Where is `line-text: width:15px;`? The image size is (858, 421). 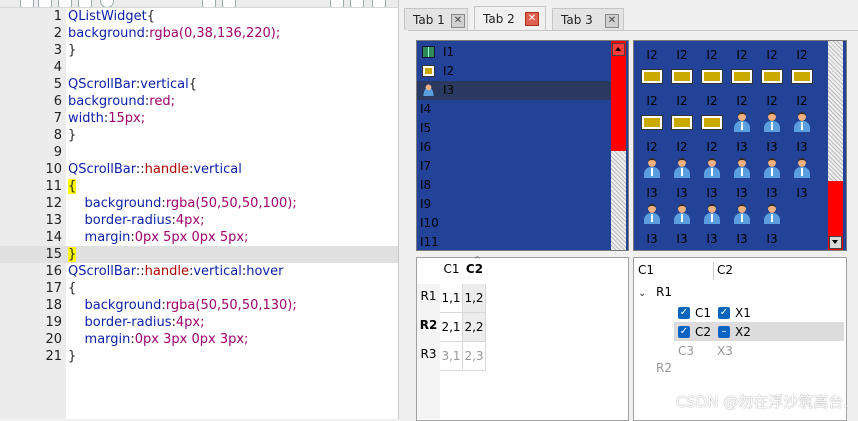 line-text: width:15px; is located at coordinates (106, 118).